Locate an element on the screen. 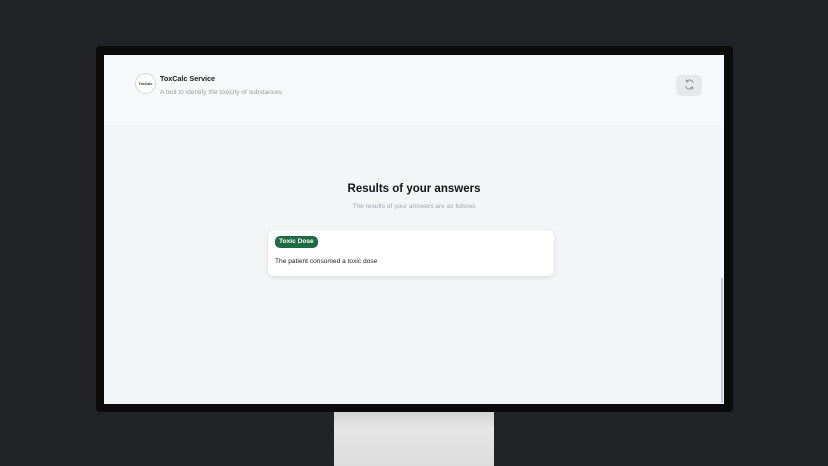  refresh-icon is located at coordinates (689, 86).